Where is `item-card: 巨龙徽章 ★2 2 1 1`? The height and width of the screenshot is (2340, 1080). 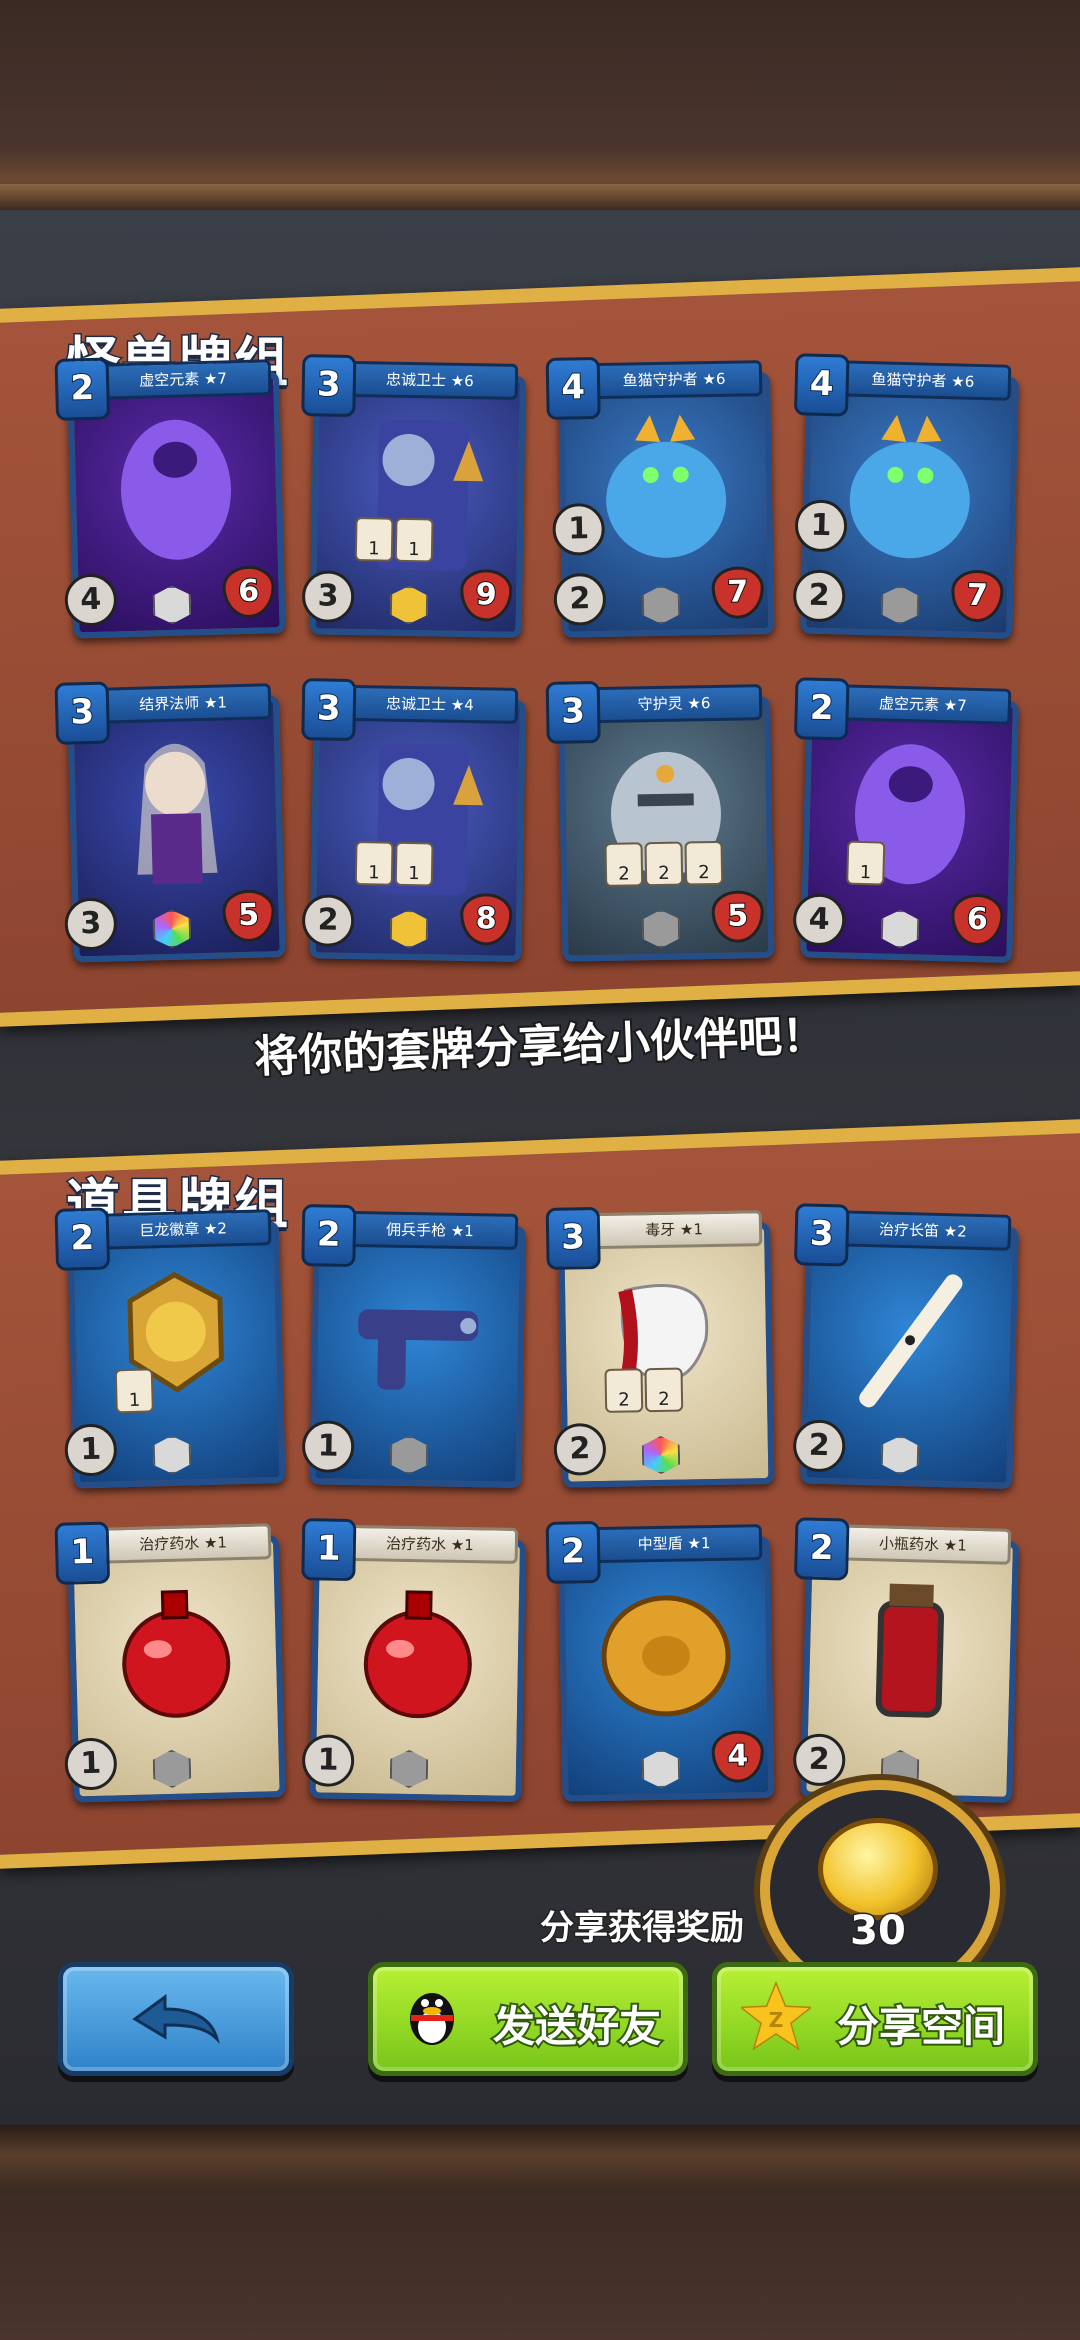 item-card: 巨龙徽章 ★2 2 1 1 is located at coordinates (170, 1346).